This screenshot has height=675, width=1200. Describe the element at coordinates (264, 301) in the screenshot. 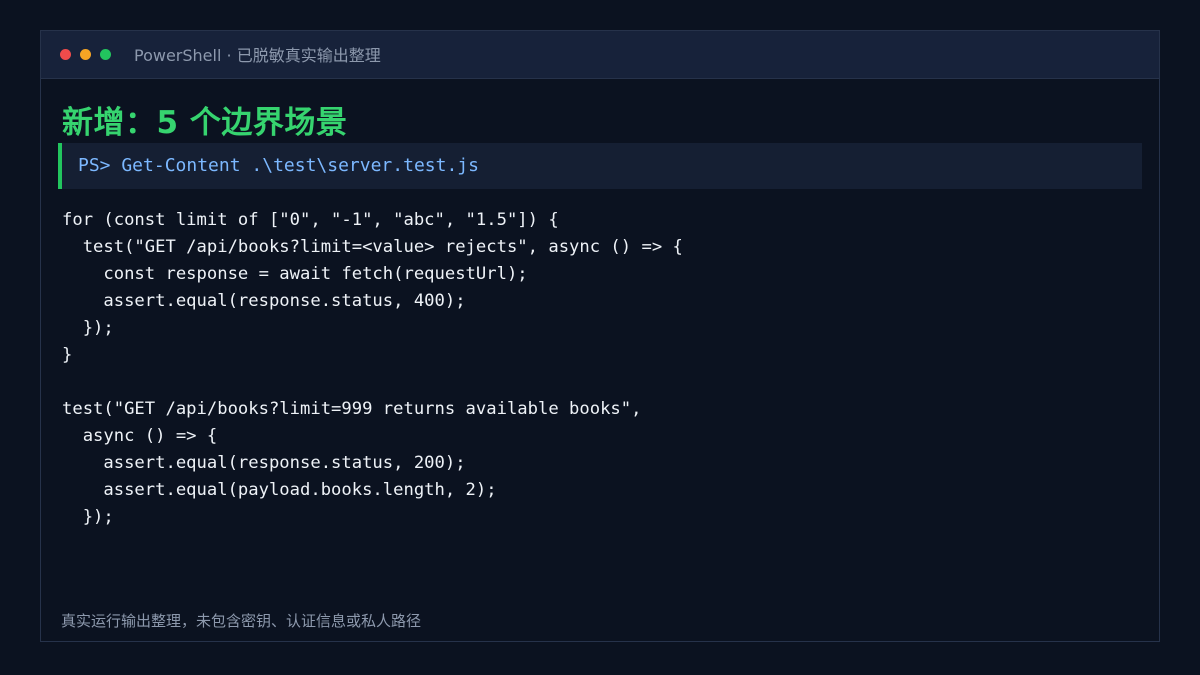

I see `code-line: assert.equal(response.status, 400);` at that location.